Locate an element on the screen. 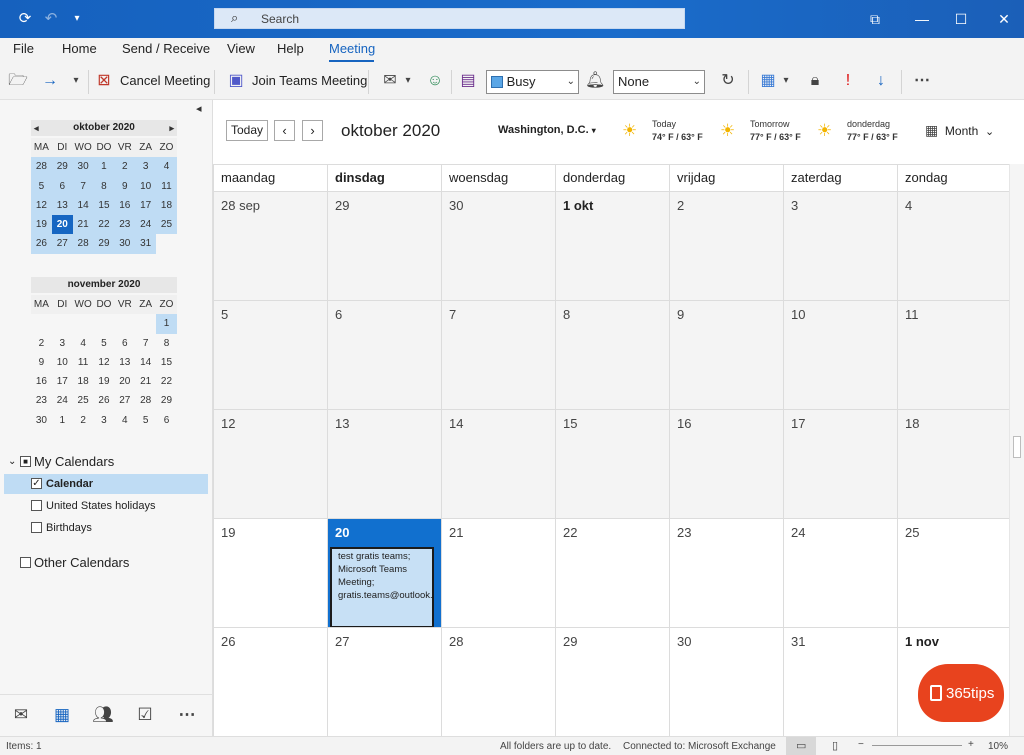  mini-day: 17 is located at coordinates (146, 205).